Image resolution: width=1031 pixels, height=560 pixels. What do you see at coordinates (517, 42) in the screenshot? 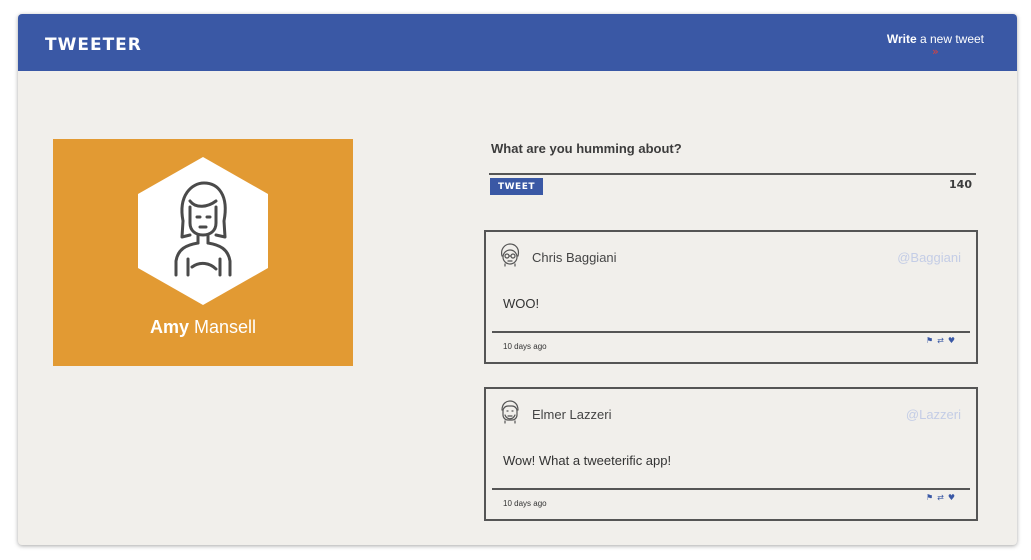
I see `top-navbar: TWEETER Write a new tweet »` at bounding box center [517, 42].